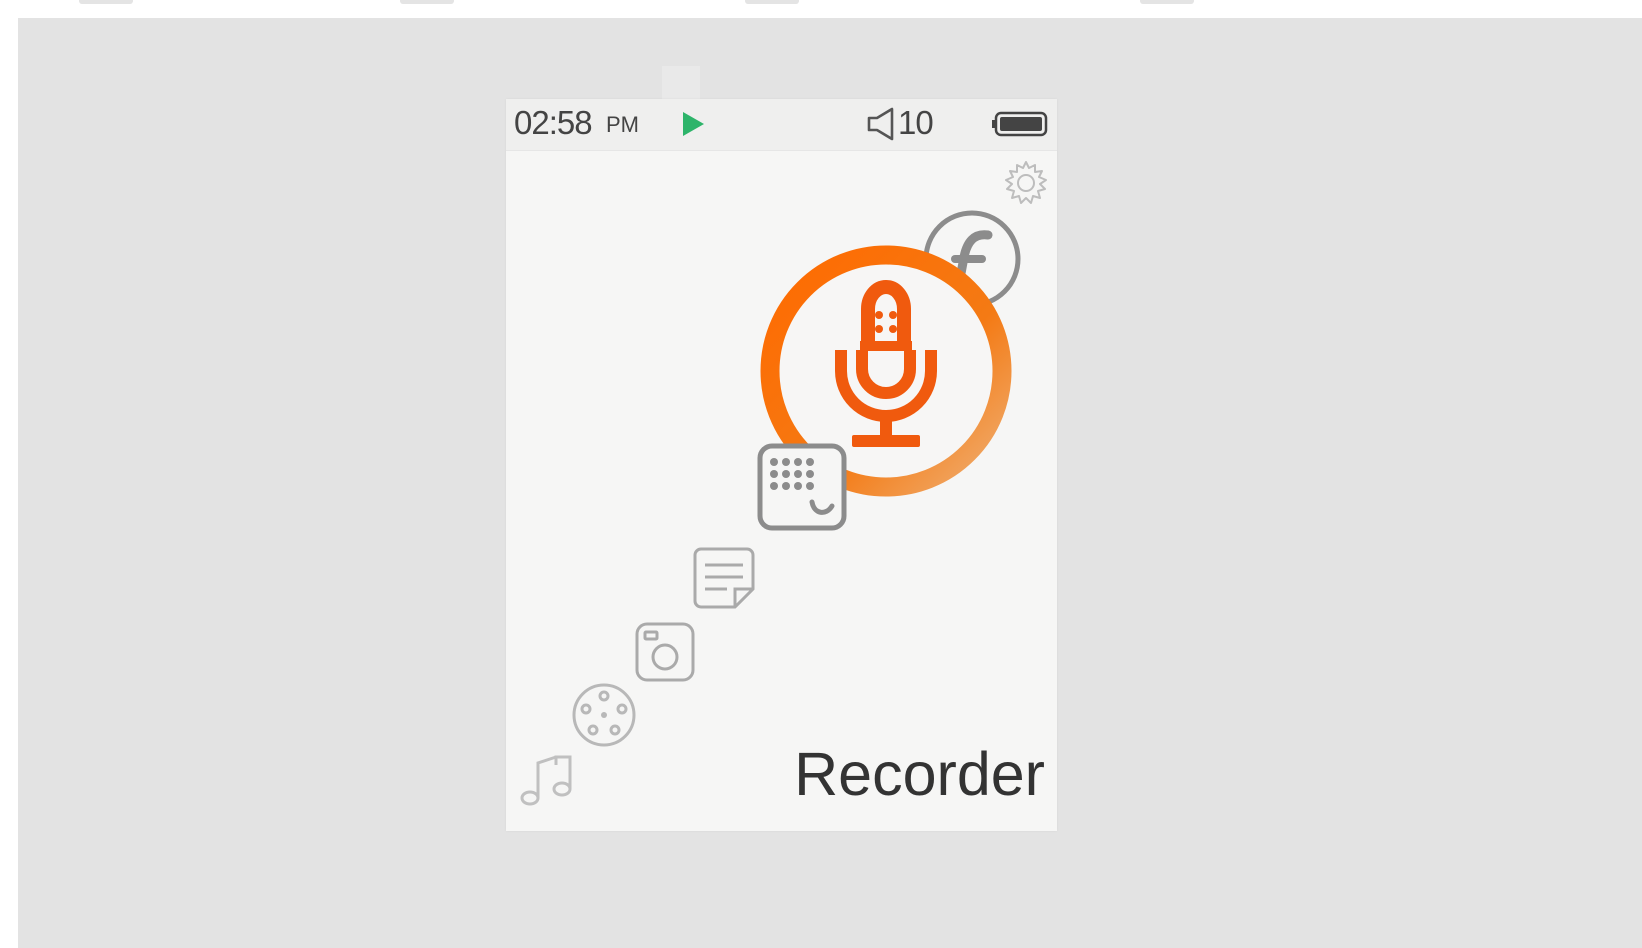 This screenshot has height=948, width=1642. I want to click on device-notch, so click(681, 83).